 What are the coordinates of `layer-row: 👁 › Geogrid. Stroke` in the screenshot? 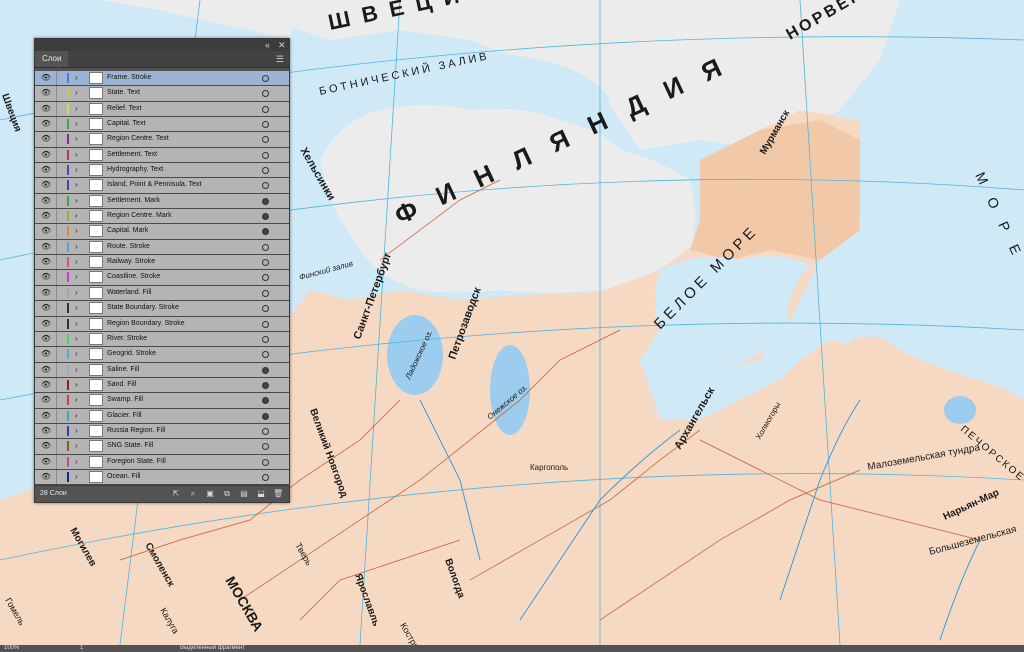 It's located at (162, 355).